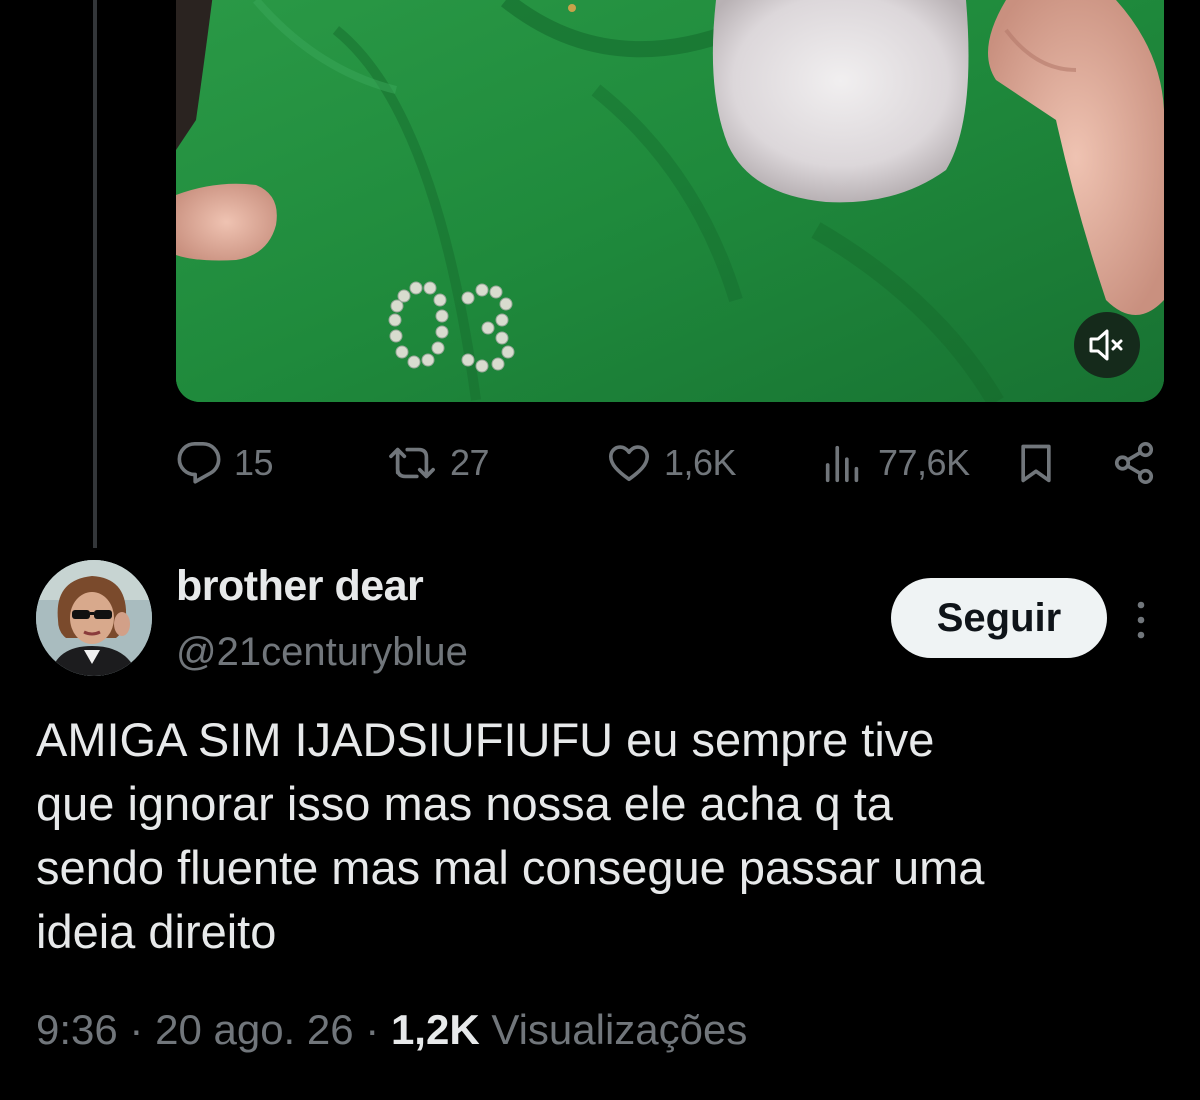 The width and height of the screenshot is (1200, 1100). I want to click on volume-mute-icon, so click(1106, 345).